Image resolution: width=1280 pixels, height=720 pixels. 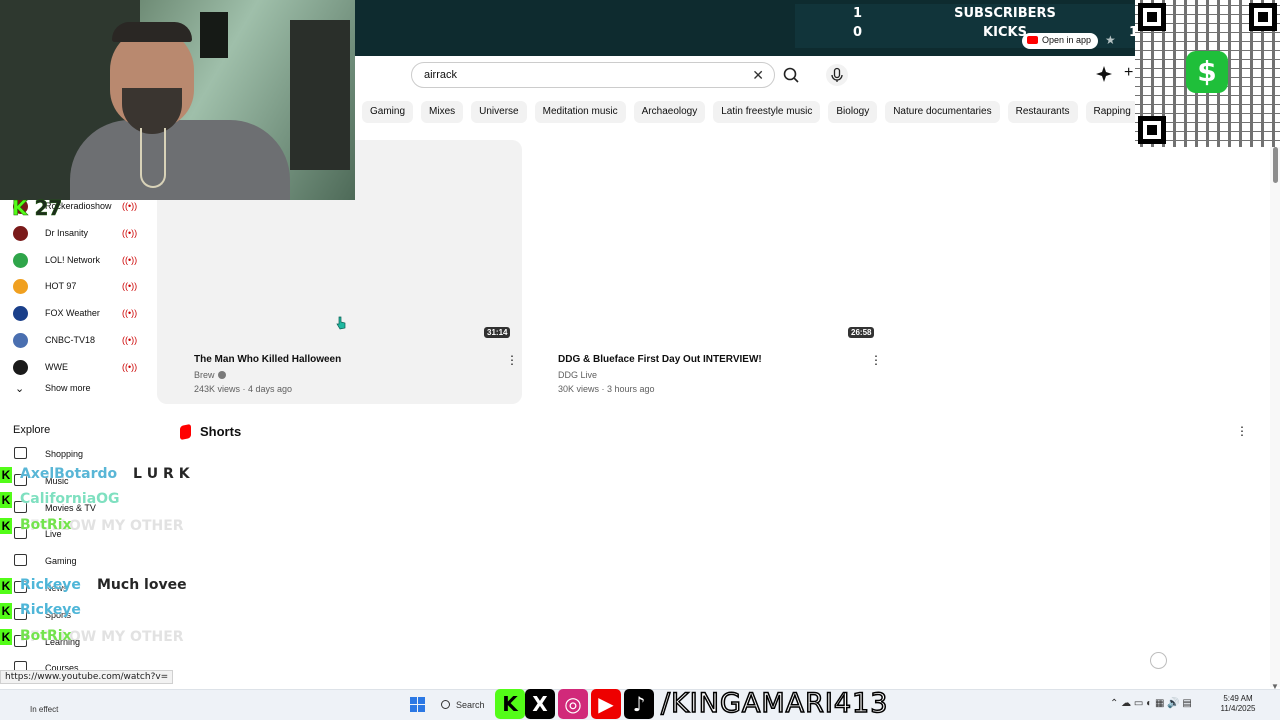 I want to click on clear-search-icon: ✕, so click(x=758, y=75).